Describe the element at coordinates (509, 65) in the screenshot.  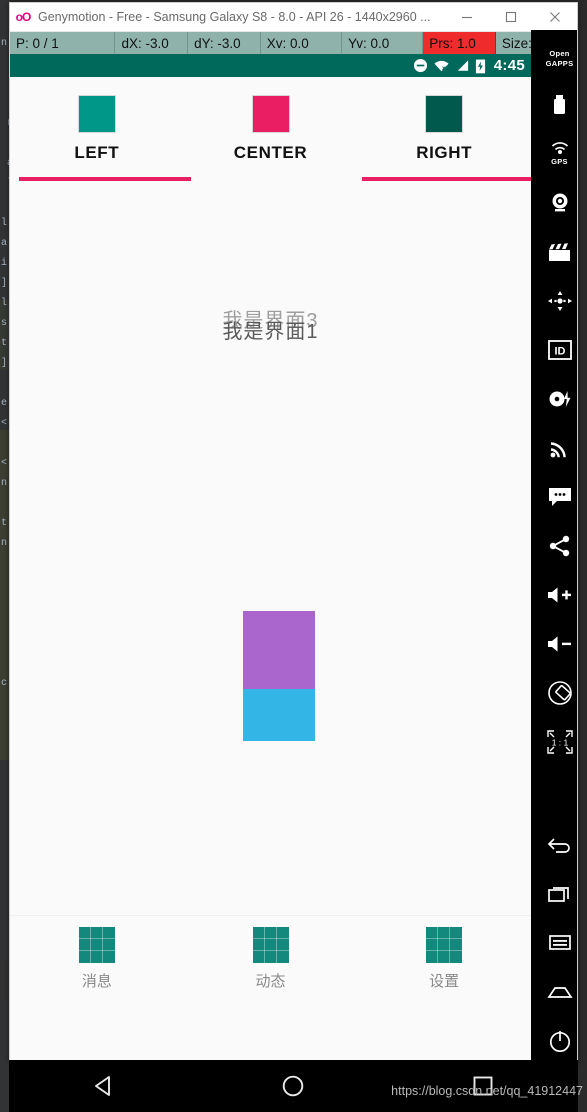
I see `status-bar-clock: 4:45` at that location.